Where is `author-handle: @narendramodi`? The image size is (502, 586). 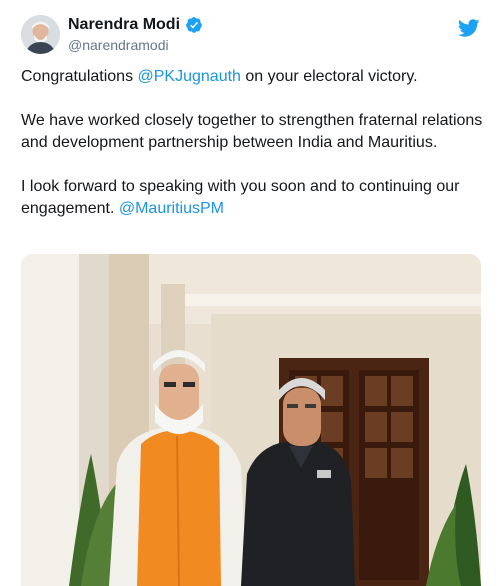 author-handle: @narendramodi is located at coordinates (118, 45).